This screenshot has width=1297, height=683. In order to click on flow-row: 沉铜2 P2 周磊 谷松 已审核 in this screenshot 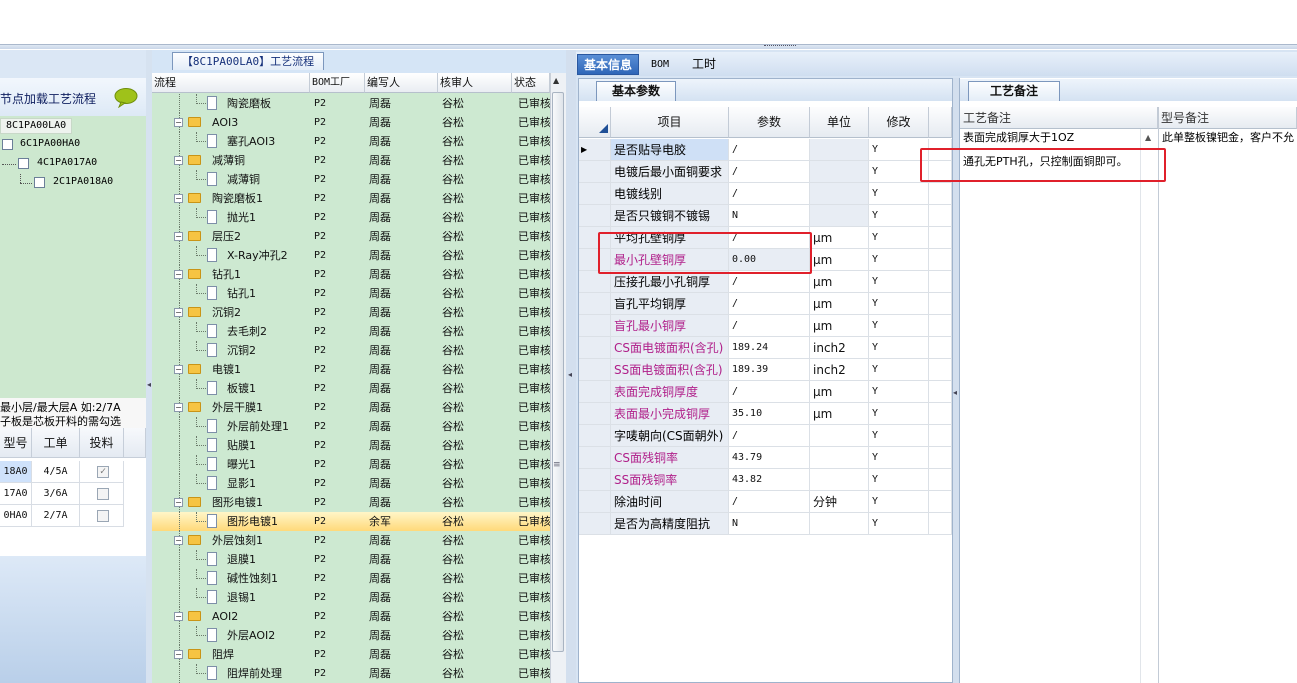, I will do `click(351, 350)`.